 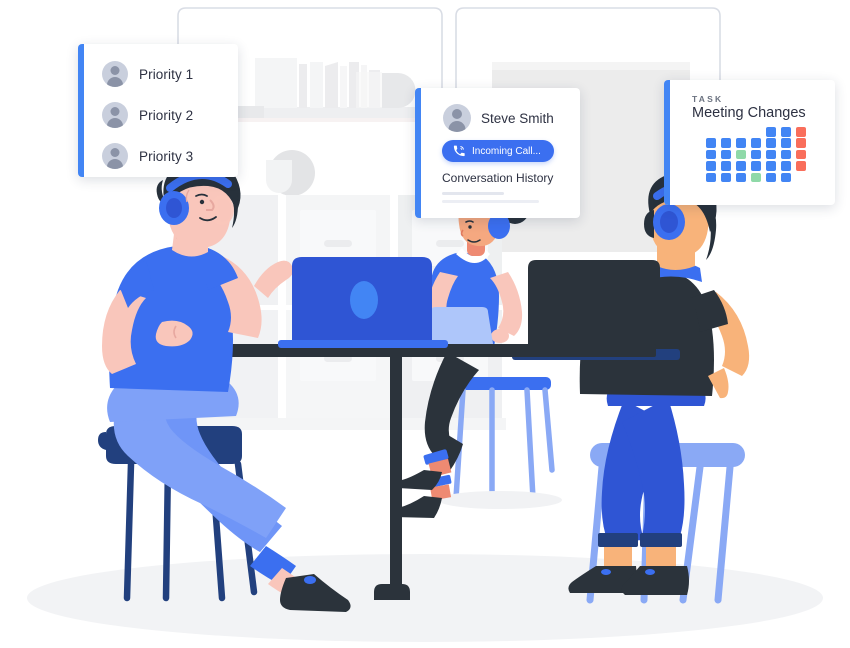 I want to click on list-item: Priority 3, so click(x=147, y=156).